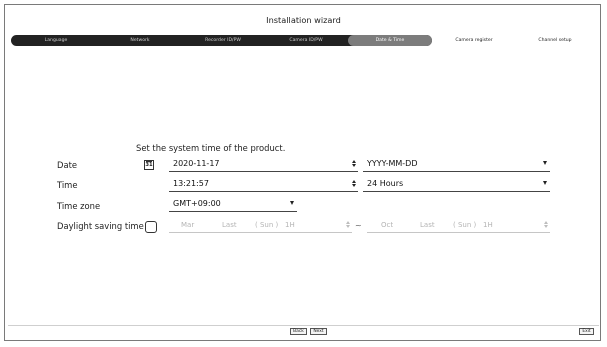 The width and height of the screenshot is (607, 347). I want to click on wizard-title: Installation wizard, so click(303, 20).